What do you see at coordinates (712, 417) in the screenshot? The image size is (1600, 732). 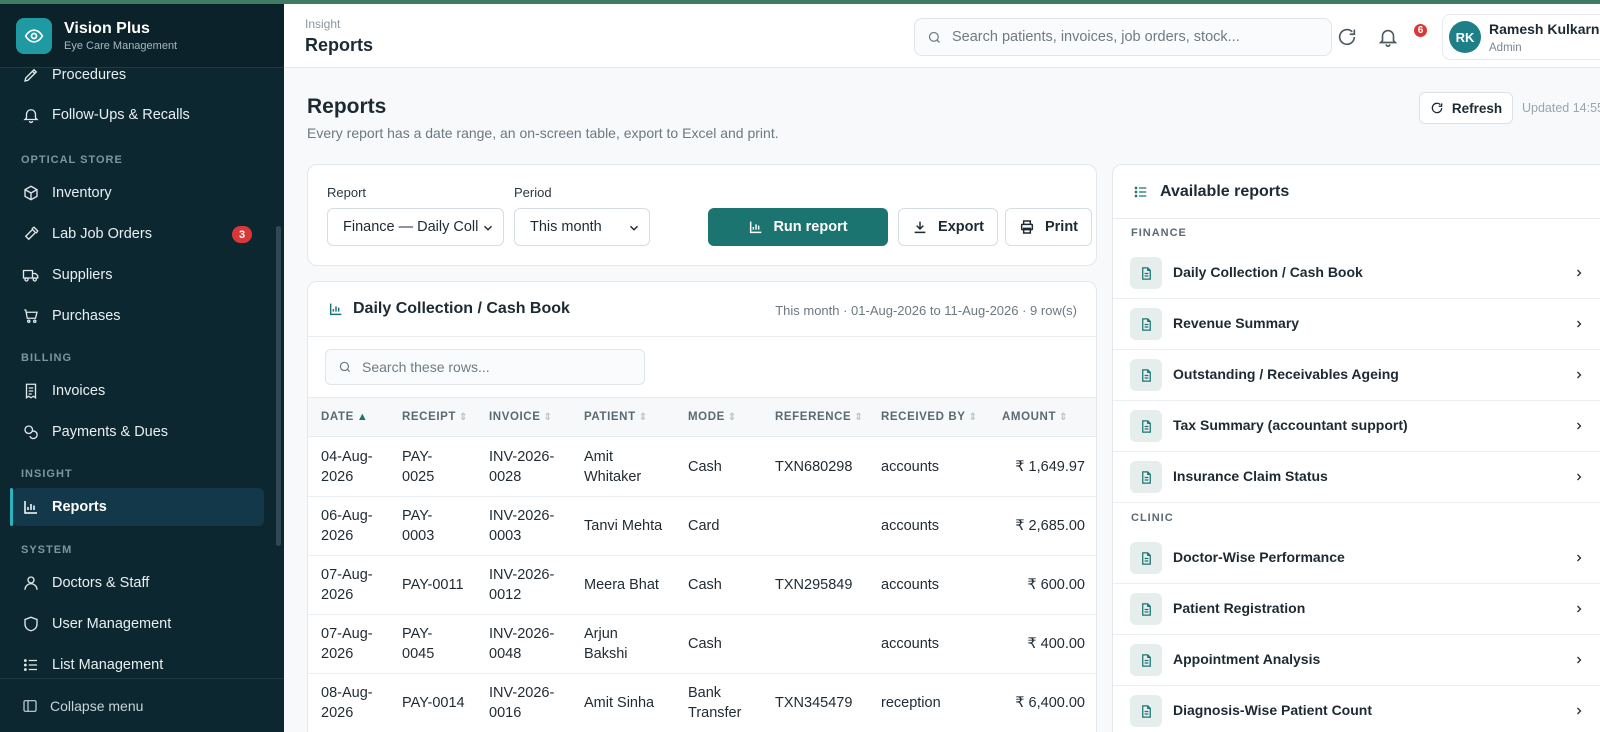 I see `column-mode: MODE ⇕` at bounding box center [712, 417].